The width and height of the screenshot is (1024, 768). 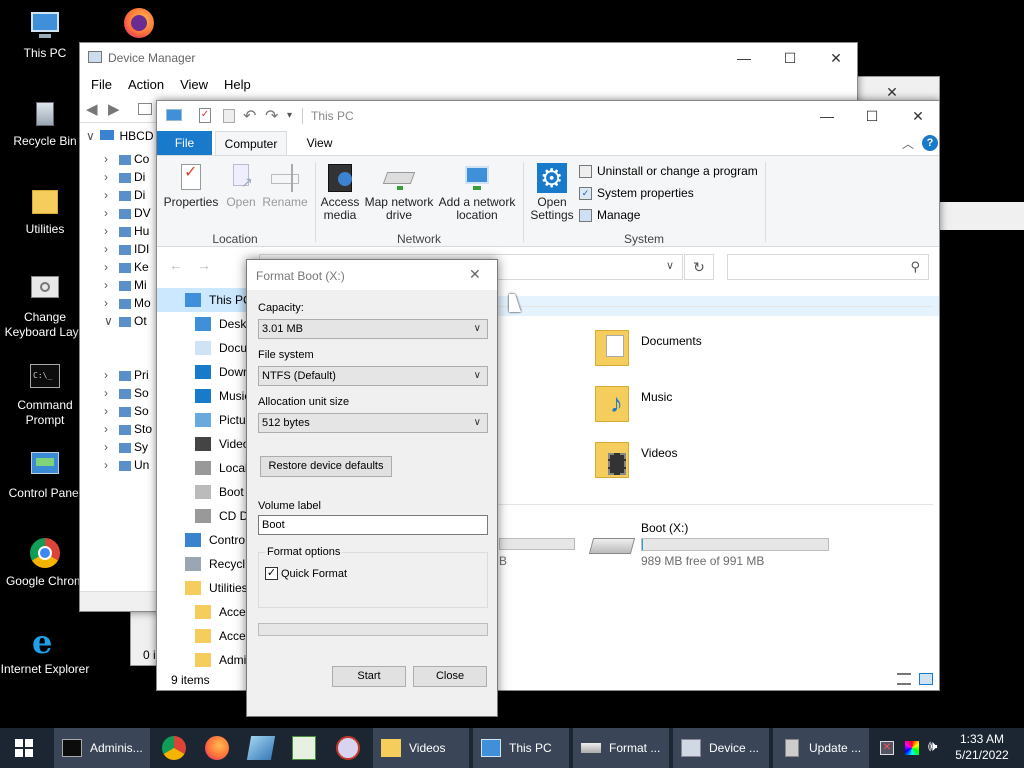 What do you see at coordinates (836, 58) in the screenshot?
I see `device-manager-close-button: ✕` at bounding box center [836, 58].